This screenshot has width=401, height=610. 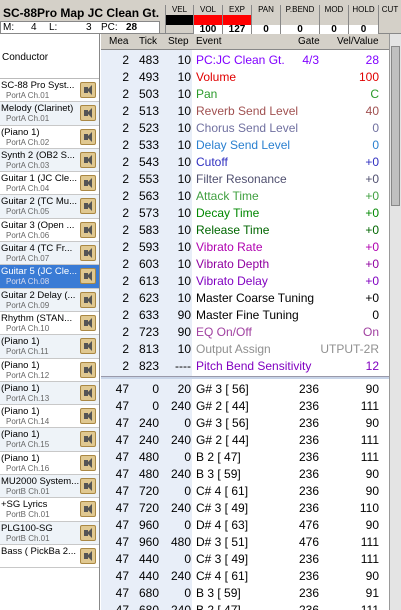 I want to click on event-row: 47 440 240 C# 4 [ 61] 236 90, so click(x=245, y=576).